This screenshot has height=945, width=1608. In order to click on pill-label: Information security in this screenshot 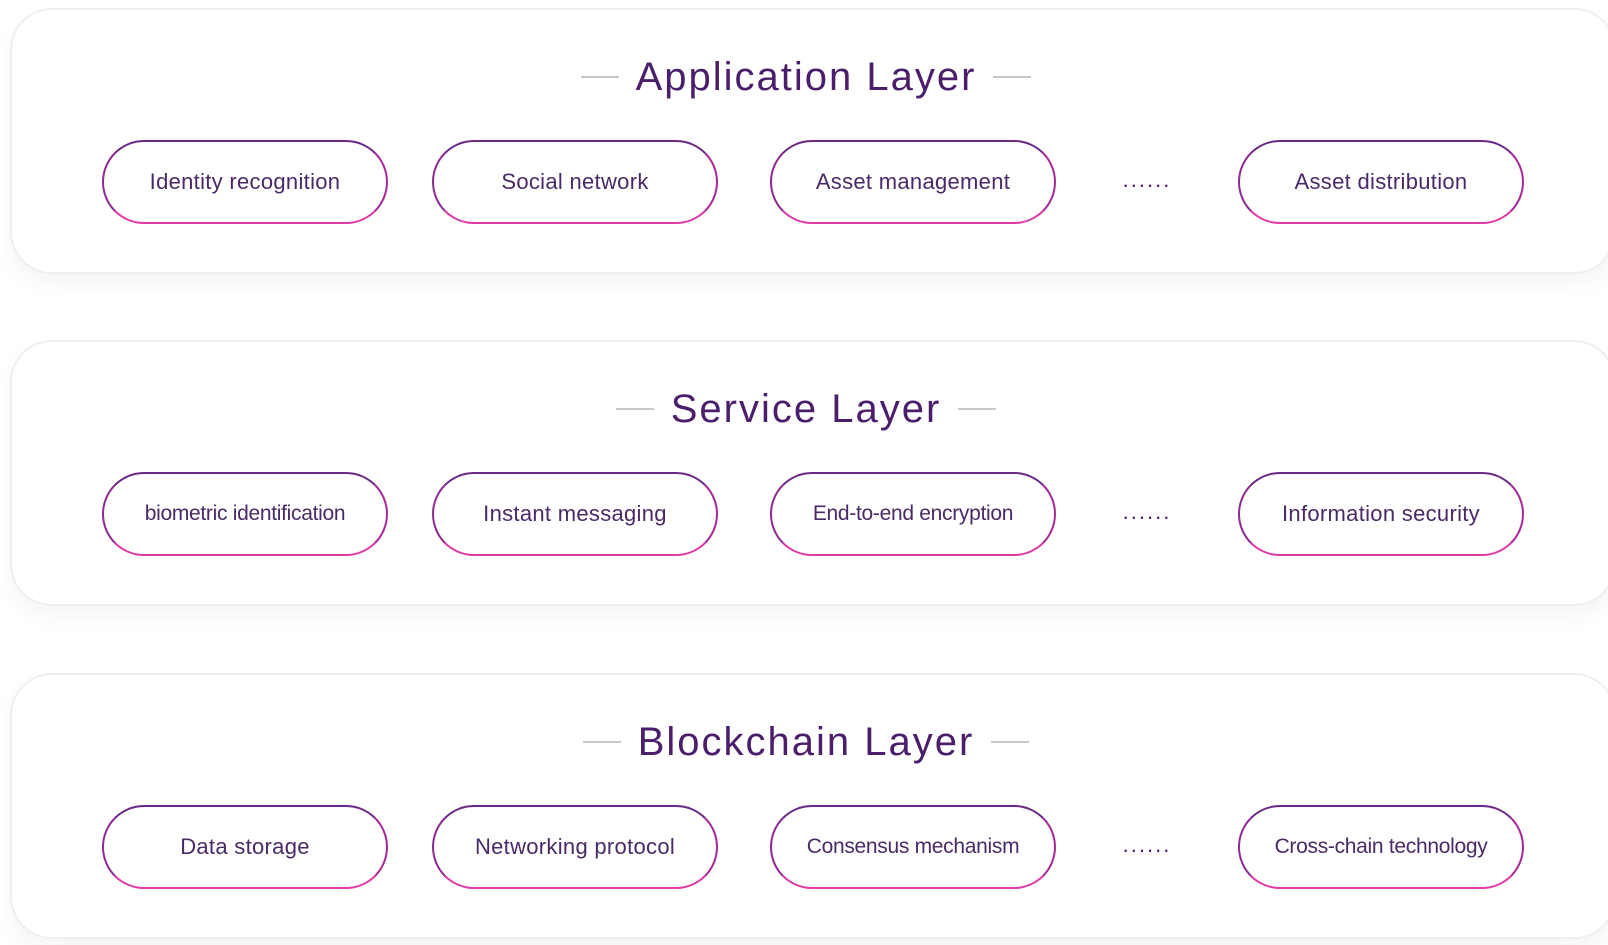, I will do `click(1381, 513)`.